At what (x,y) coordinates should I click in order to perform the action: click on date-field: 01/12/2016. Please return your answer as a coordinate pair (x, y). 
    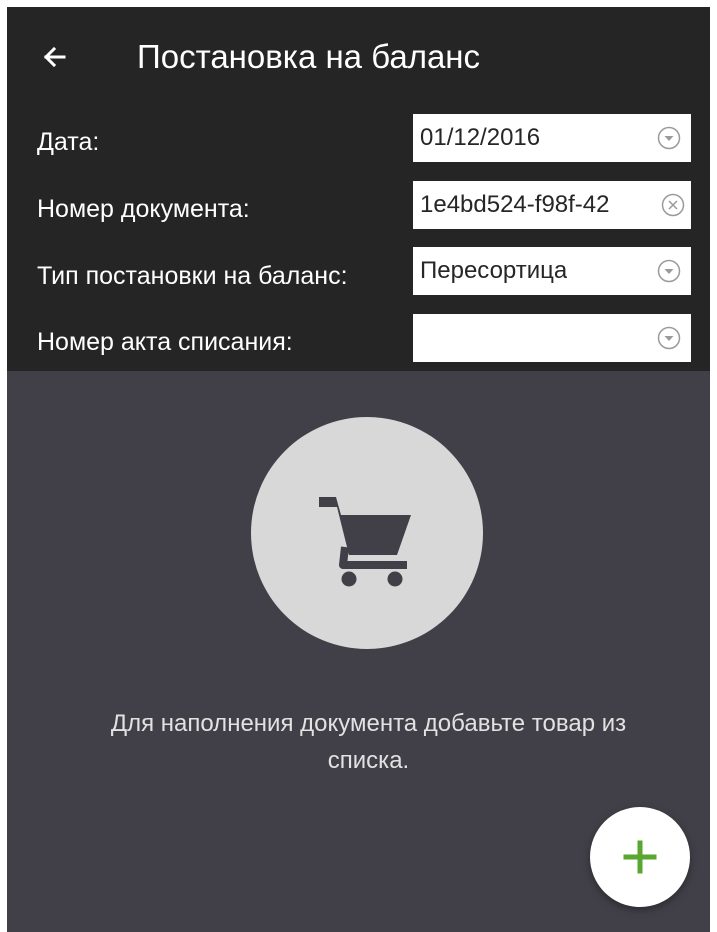
    Looking at the image, I should click on (552, 138).